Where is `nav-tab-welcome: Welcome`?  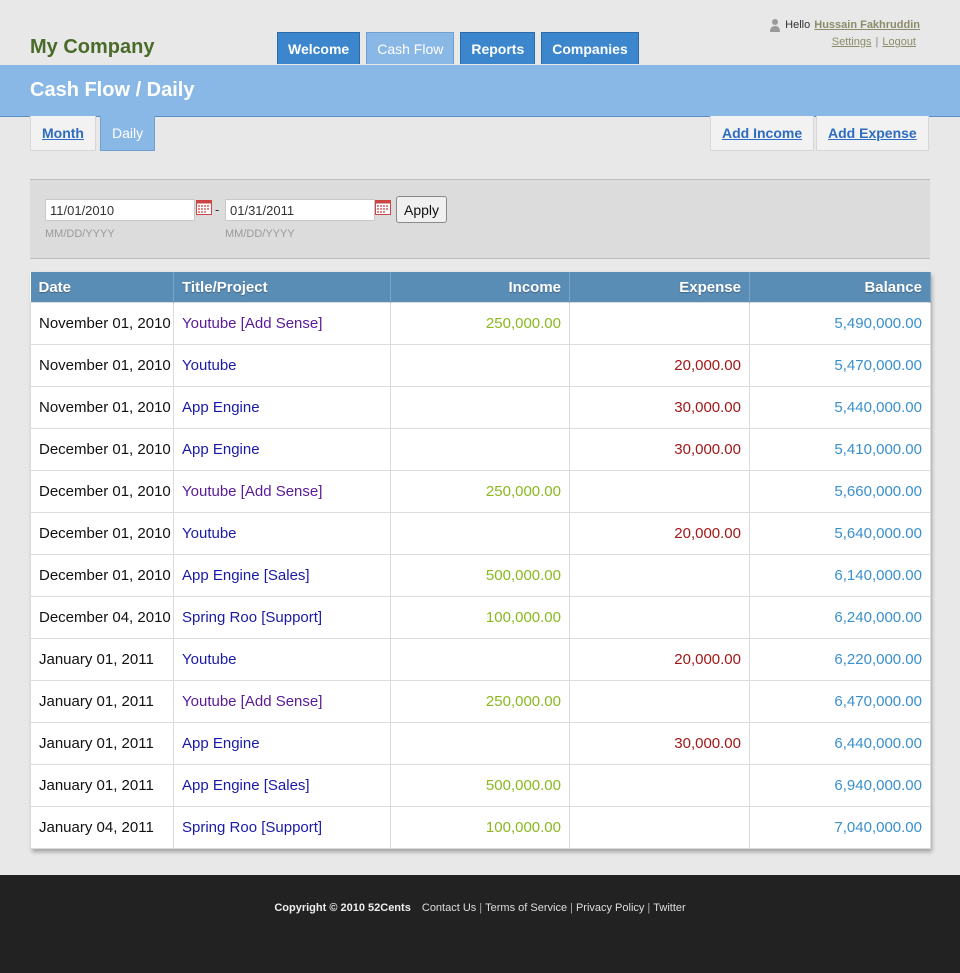 nav-tab-welcome: Welcome is located at coordinates (319, 48).